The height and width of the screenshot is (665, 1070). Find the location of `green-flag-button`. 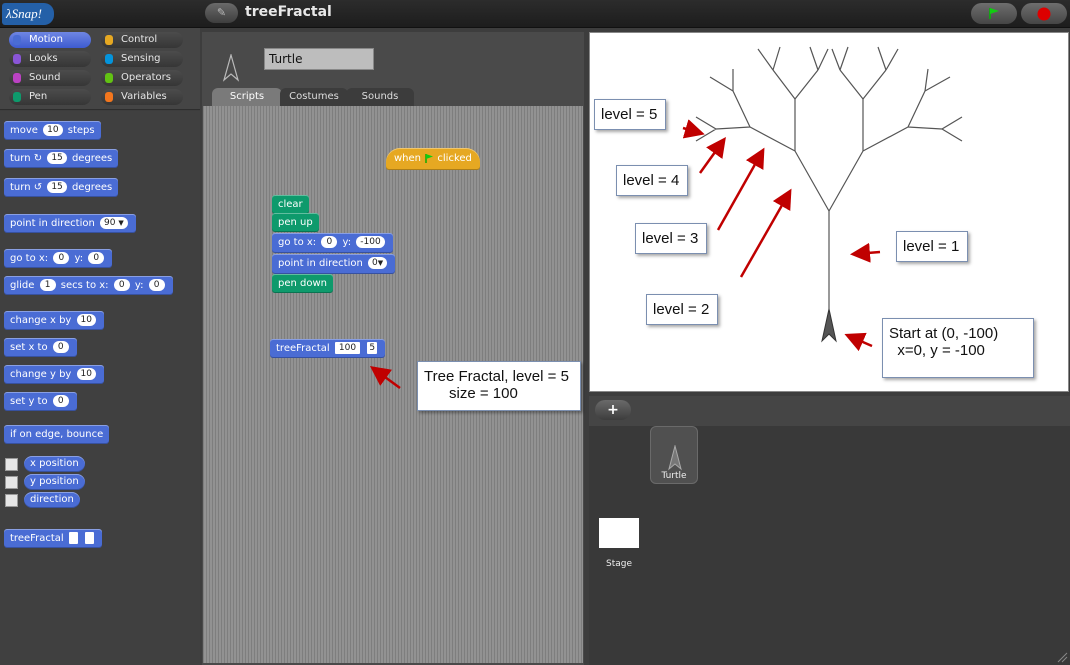

green-flag-button is located at coordinates (994, 13).